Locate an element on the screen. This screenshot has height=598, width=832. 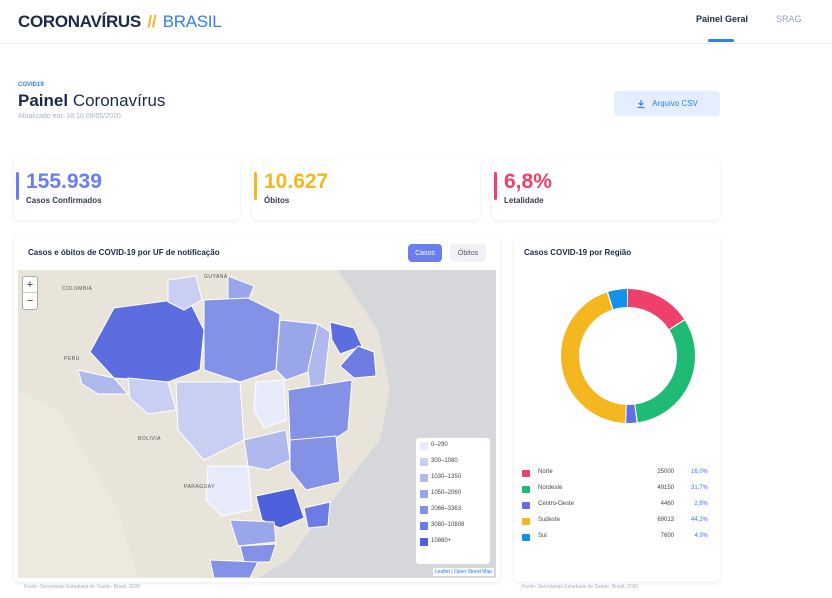
brand-main: CORONAVÍRUS is located at coordinates (79, 21).